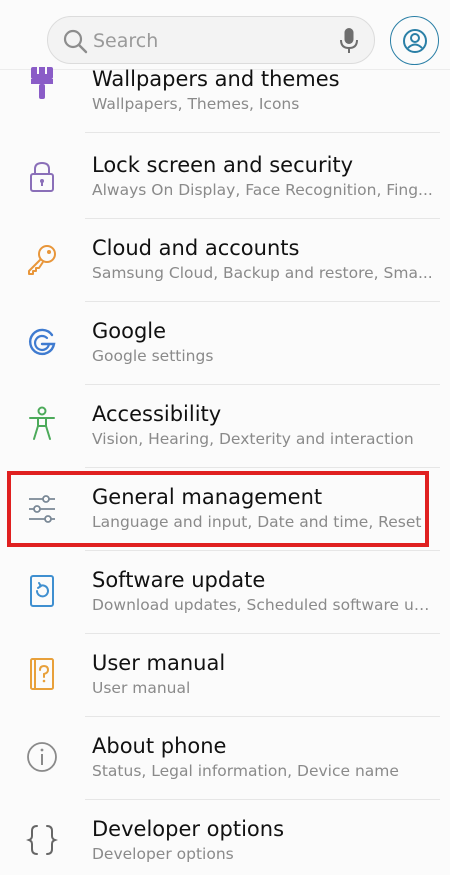  I want to click on key-icon, so click(42, 259).